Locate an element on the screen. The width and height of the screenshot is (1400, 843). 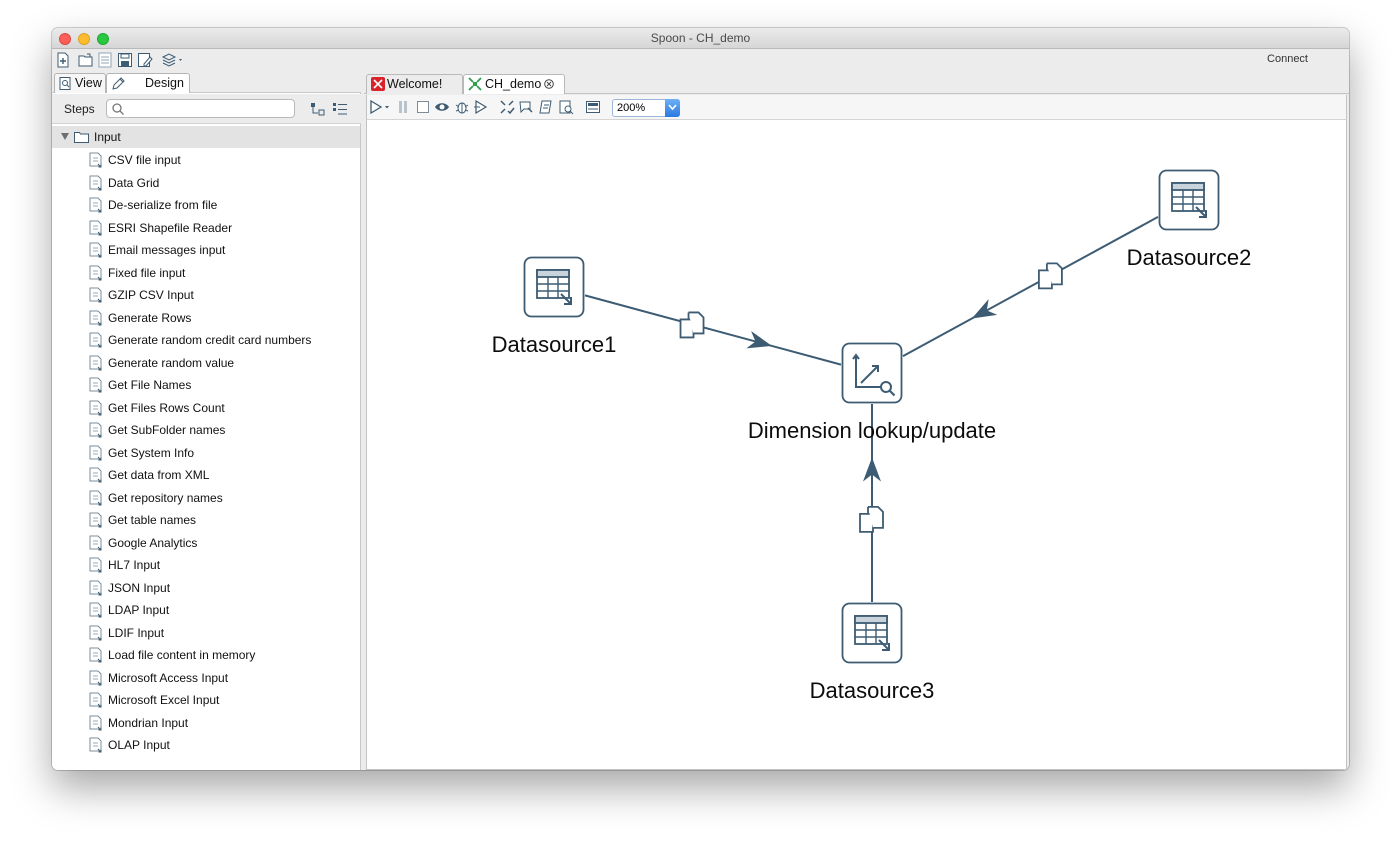
editor-tabs: Welcome! CH_demo is located at coordinates (856, 83).